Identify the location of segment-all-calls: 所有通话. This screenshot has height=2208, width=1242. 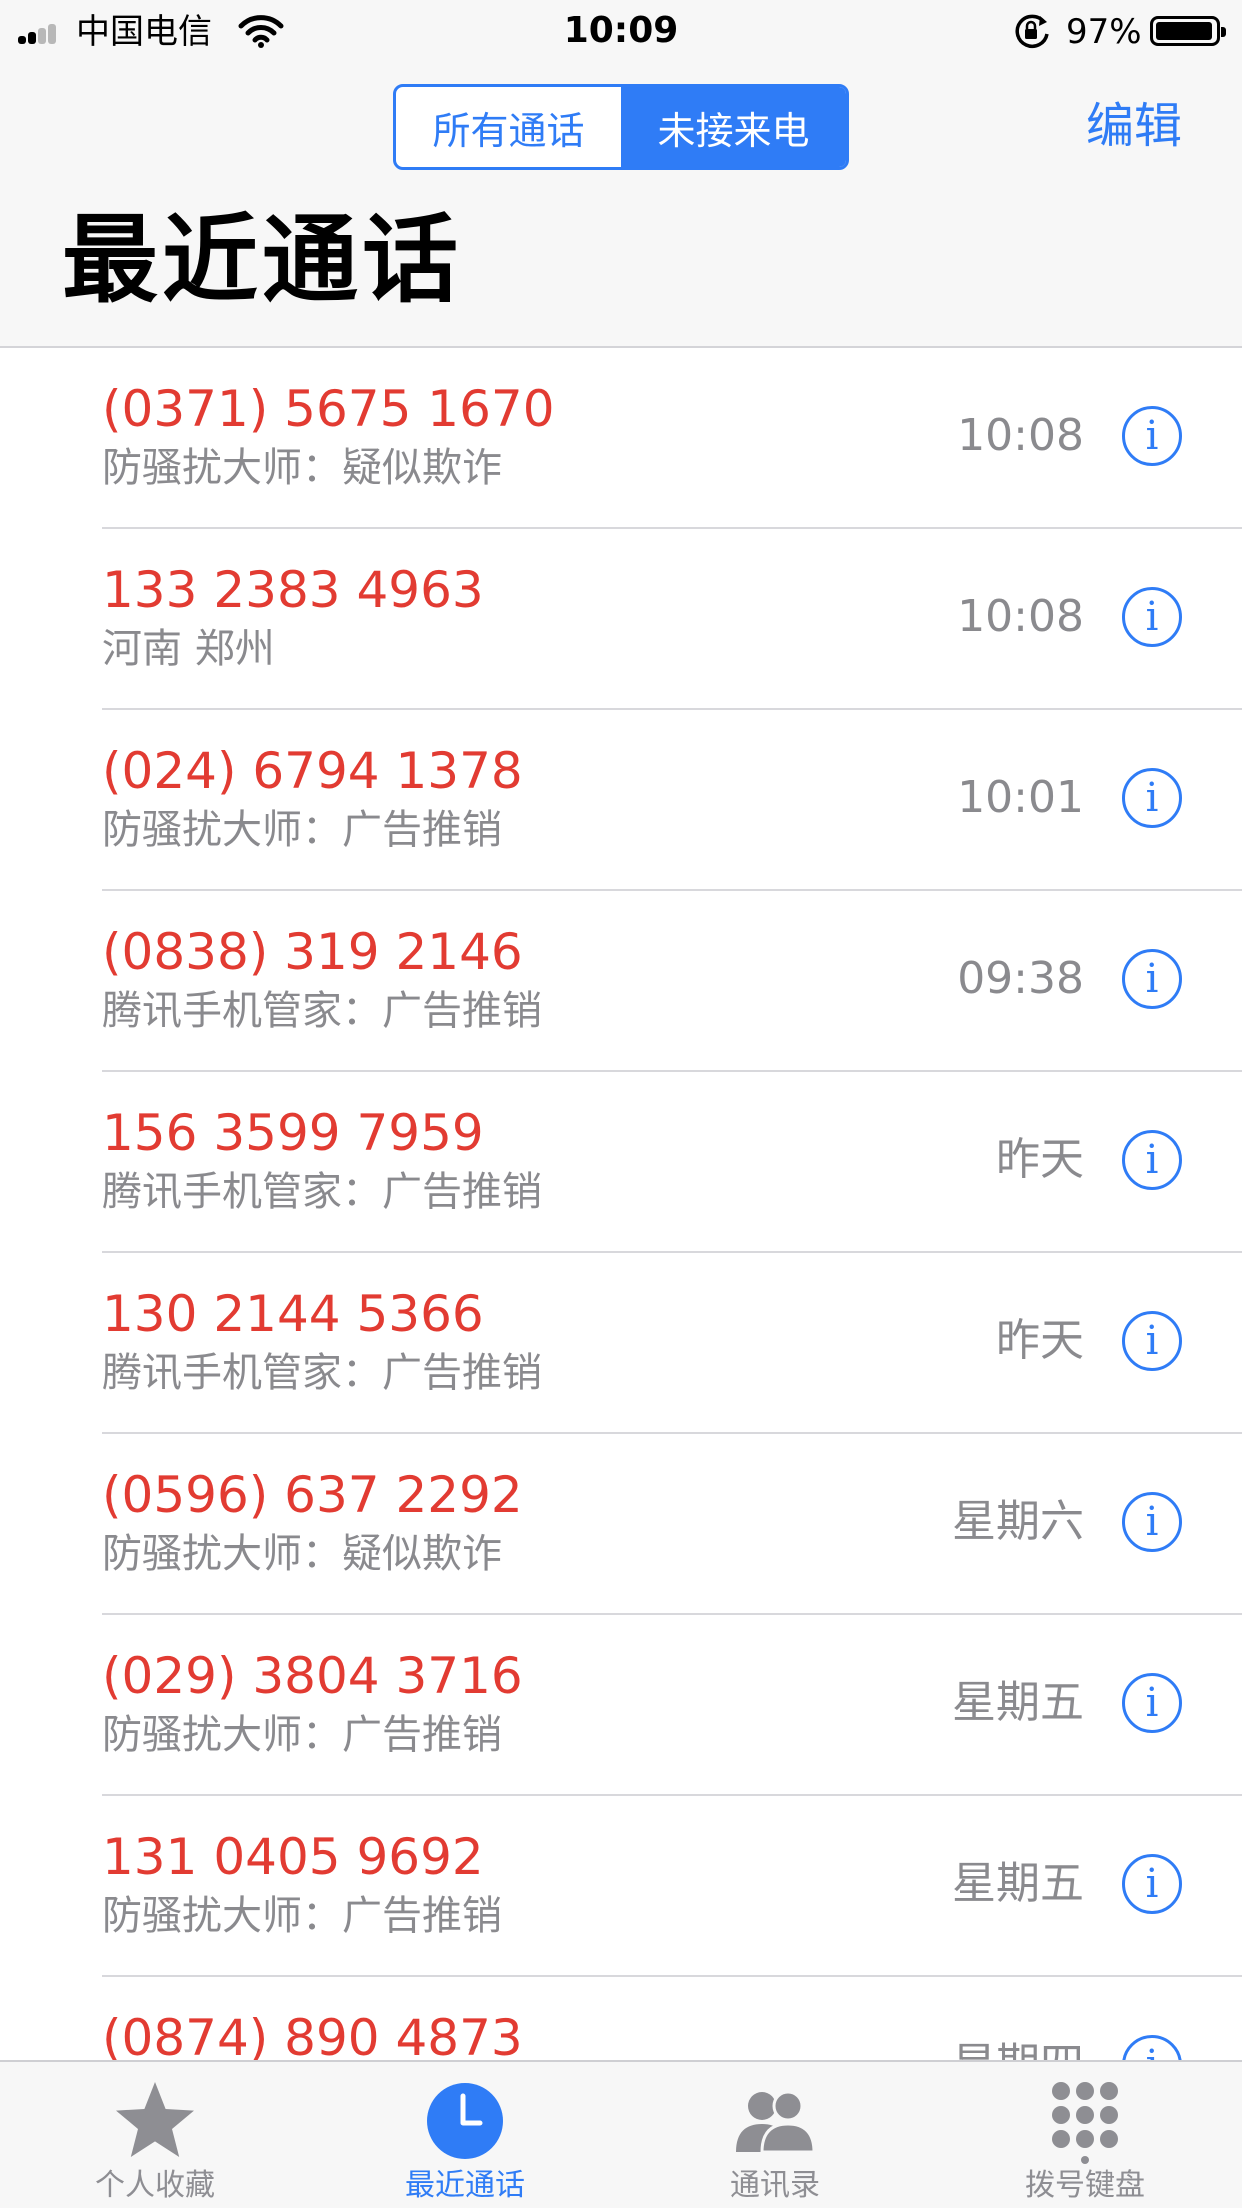
(508, 127).